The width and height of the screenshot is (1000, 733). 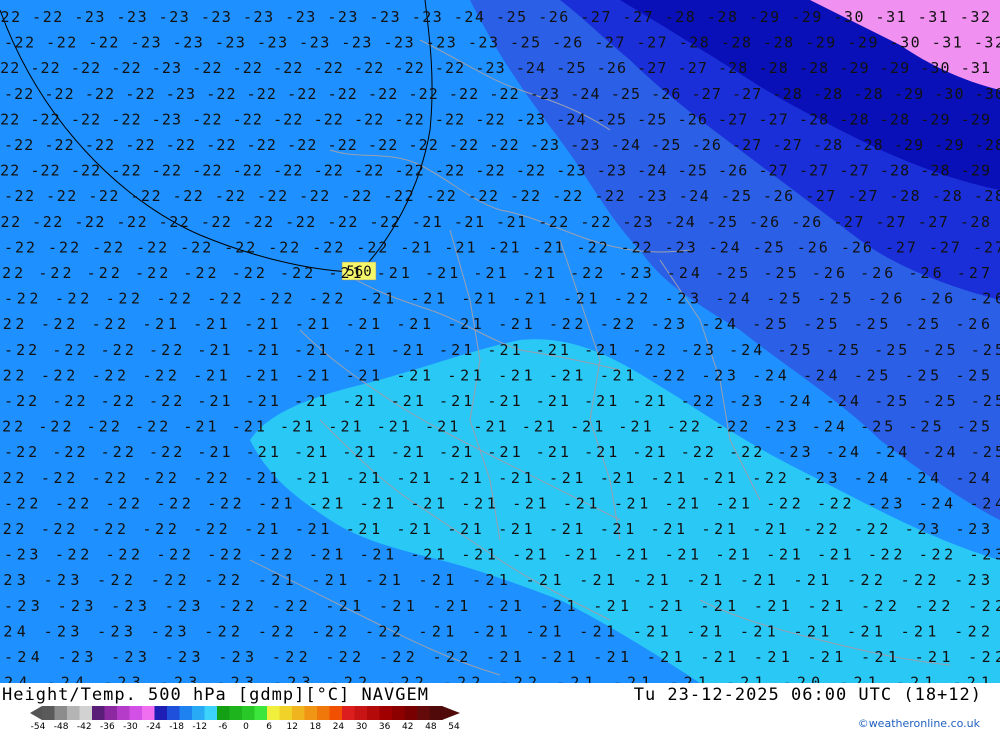 What do you see at coordinates (315, 727) in the screenshot?
I see `scale-label: 18` at bounding box center [315, 727].